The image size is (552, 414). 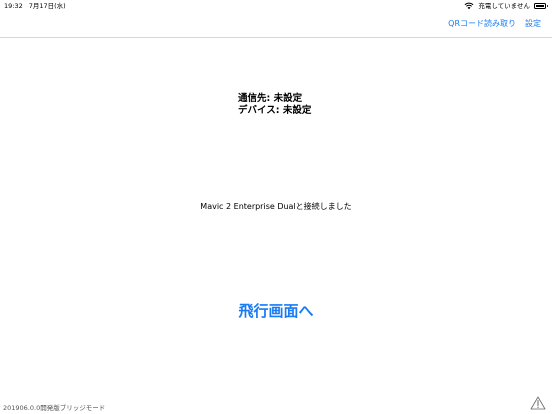 I want to click on battery-fill, so click(x=540, y=6).